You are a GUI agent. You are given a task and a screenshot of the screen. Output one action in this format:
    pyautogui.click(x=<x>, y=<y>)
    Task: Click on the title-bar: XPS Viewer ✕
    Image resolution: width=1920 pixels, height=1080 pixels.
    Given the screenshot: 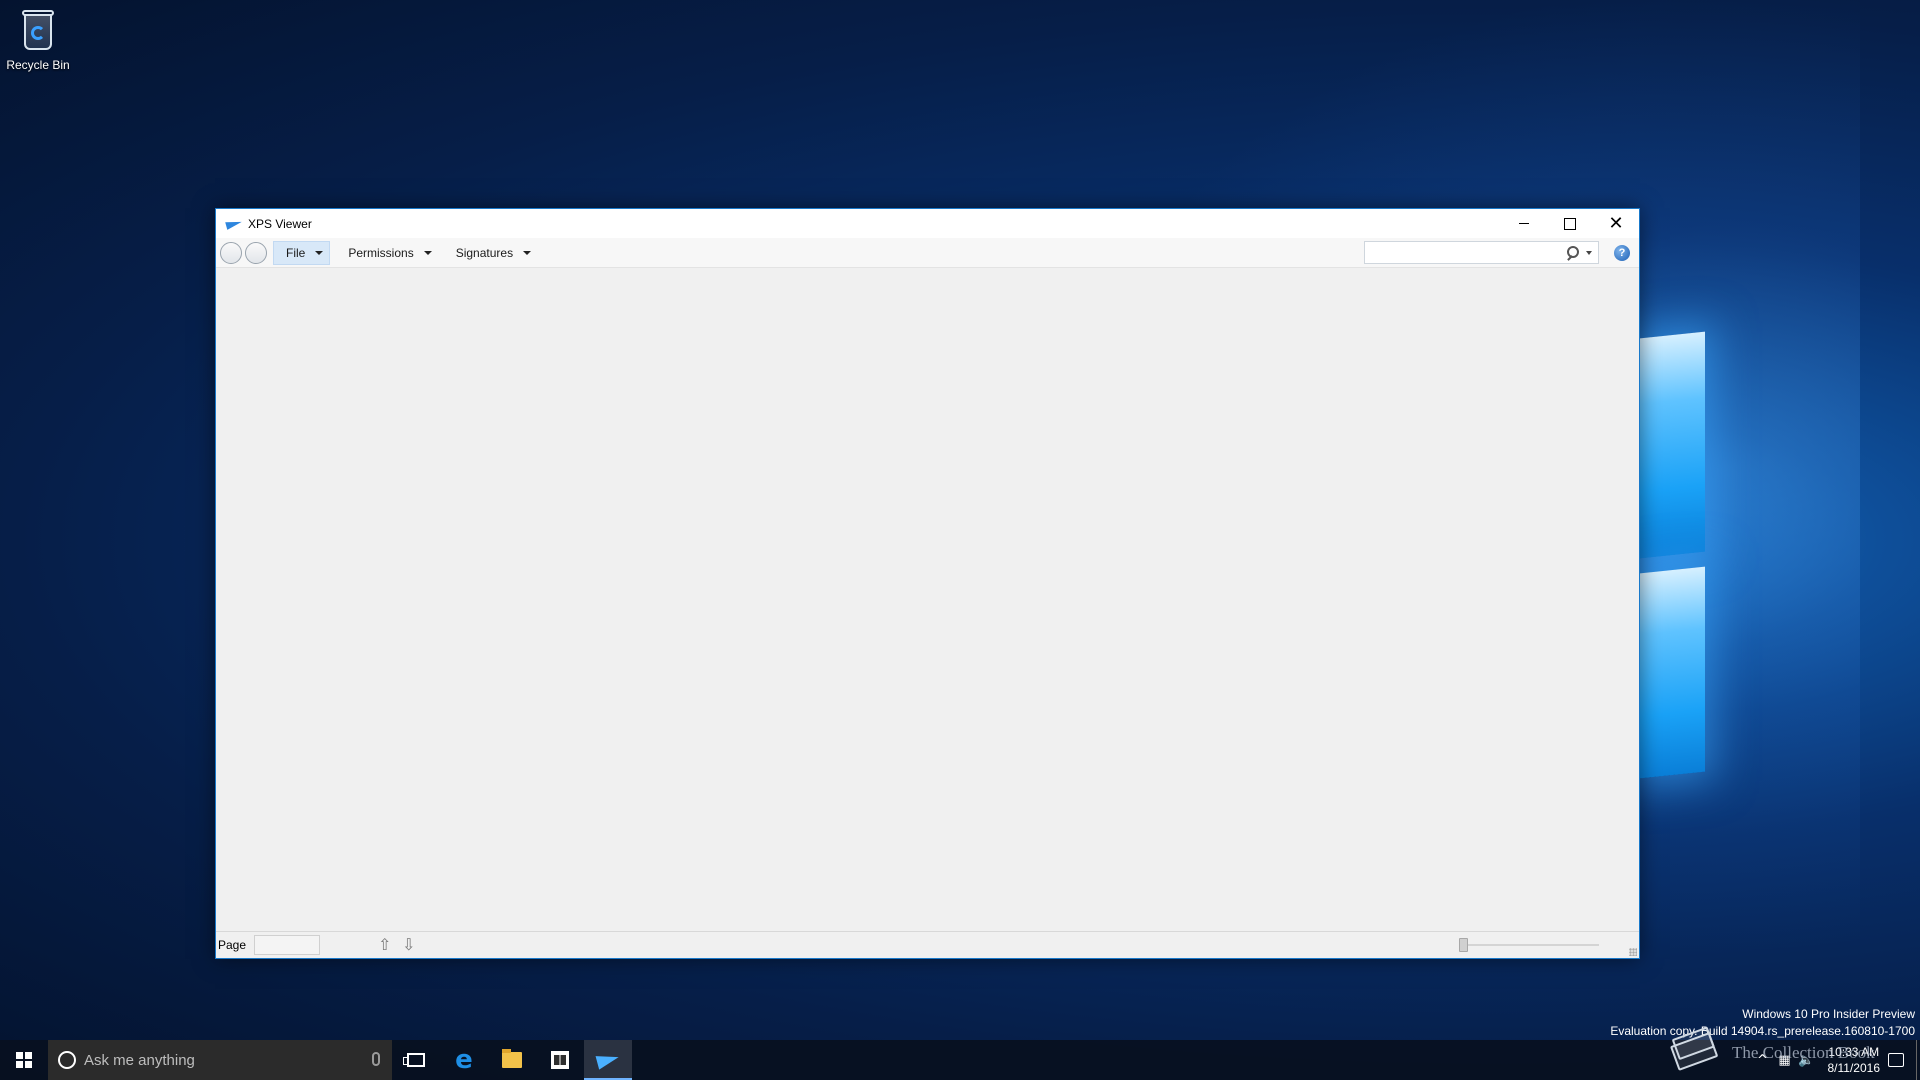 What is the action you would take?
    pyautogui.click(x=927, y=223)
    